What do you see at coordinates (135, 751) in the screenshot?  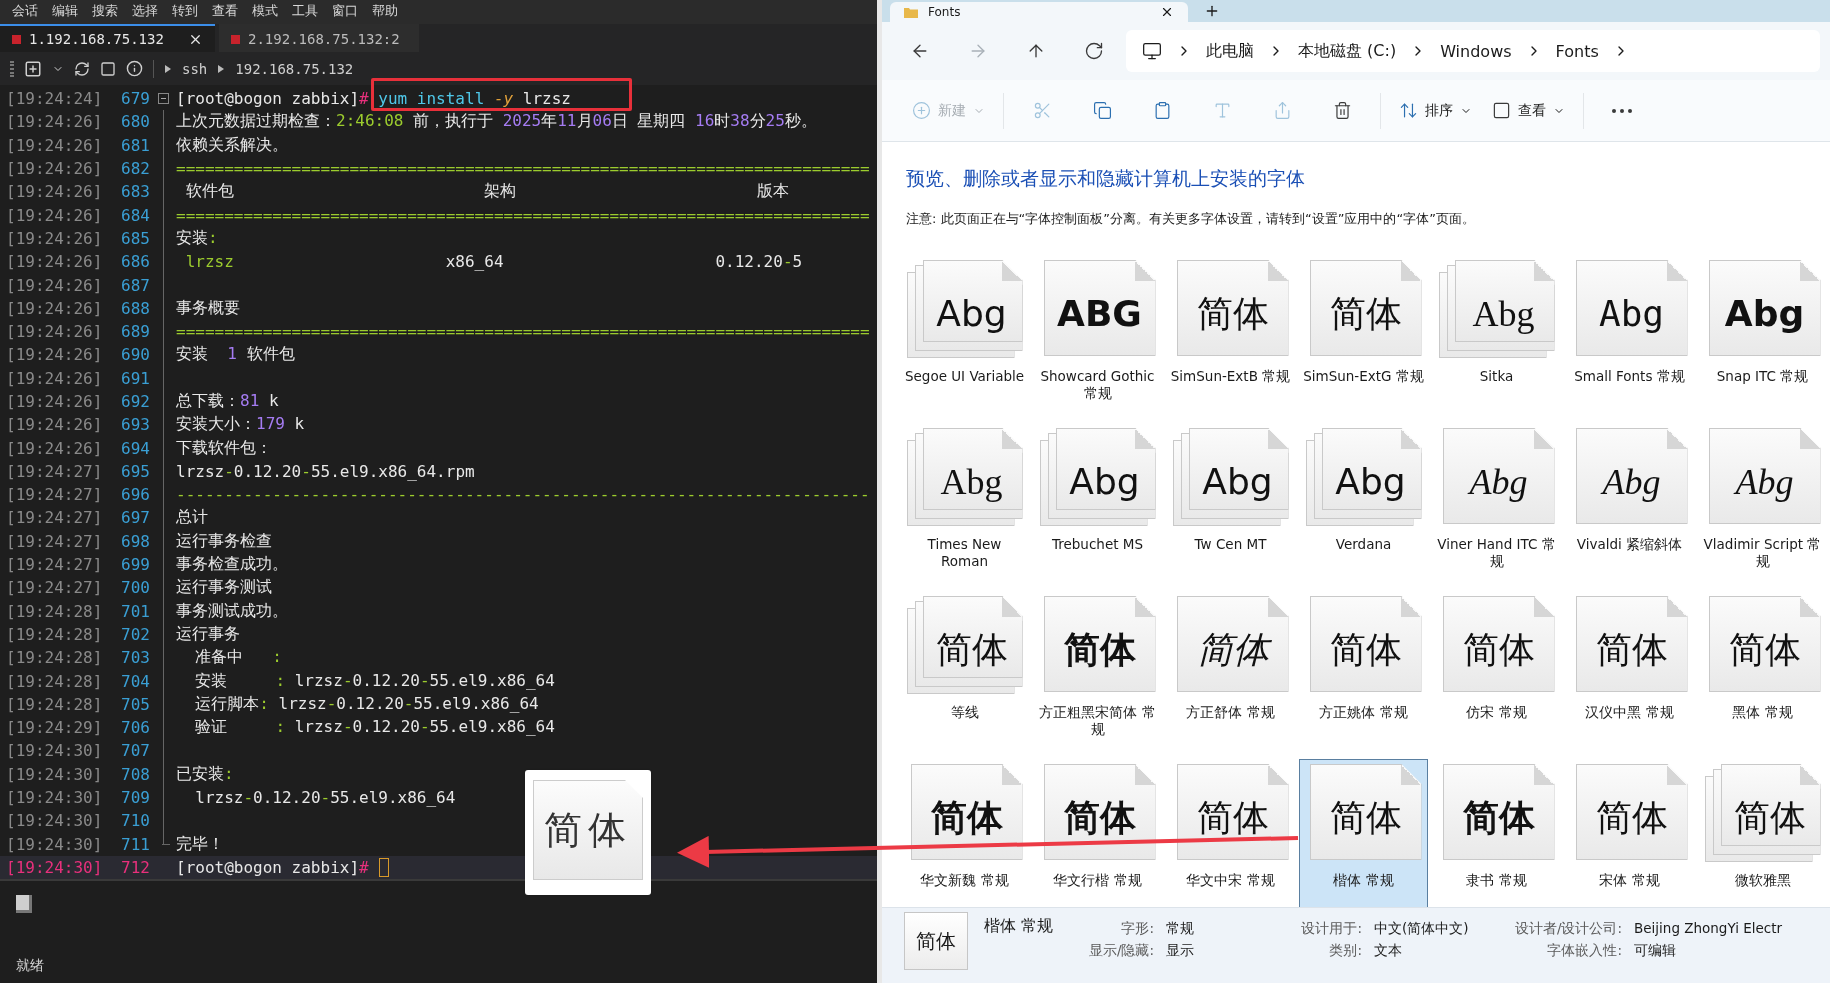 I see `line-number: 707` at bounding box center [135, 751].